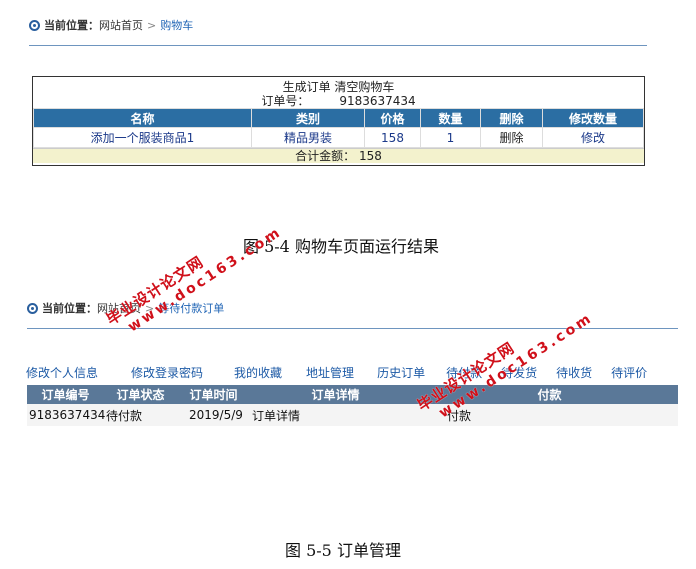  What do you see at coordinates (593, 137) in the screenshot?
I see `modify-link: 修改` at bounding box center [593, 137].